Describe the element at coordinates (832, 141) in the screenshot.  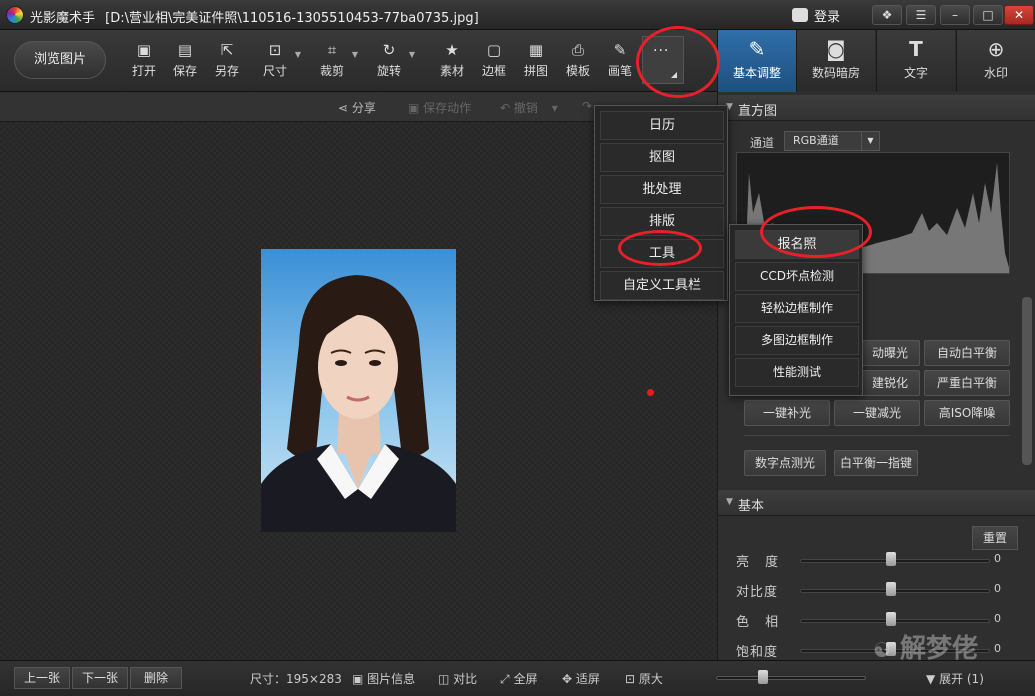
I see `channel-select: RGB通道 ▼` at that location.